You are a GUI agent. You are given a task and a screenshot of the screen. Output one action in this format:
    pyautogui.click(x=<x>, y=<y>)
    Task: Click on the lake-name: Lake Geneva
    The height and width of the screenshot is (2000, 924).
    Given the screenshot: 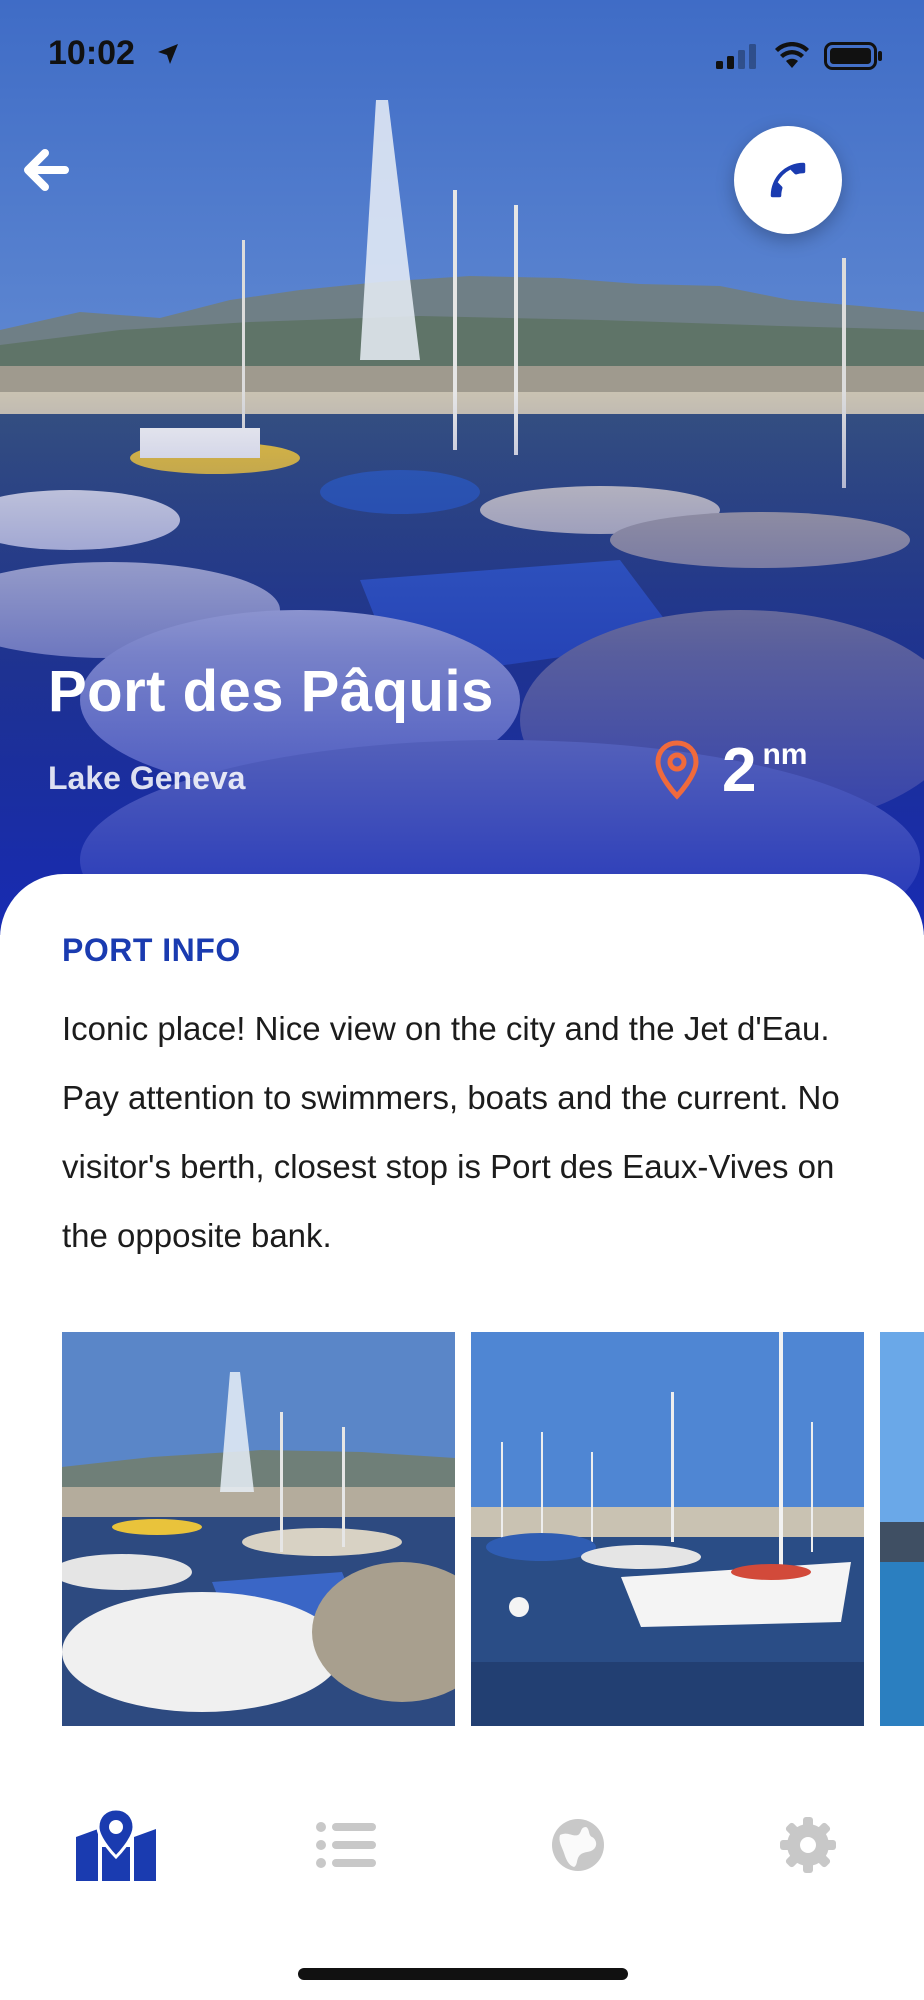 What is the action you would take?
    pyautogui.click(x=147, y=778)
    